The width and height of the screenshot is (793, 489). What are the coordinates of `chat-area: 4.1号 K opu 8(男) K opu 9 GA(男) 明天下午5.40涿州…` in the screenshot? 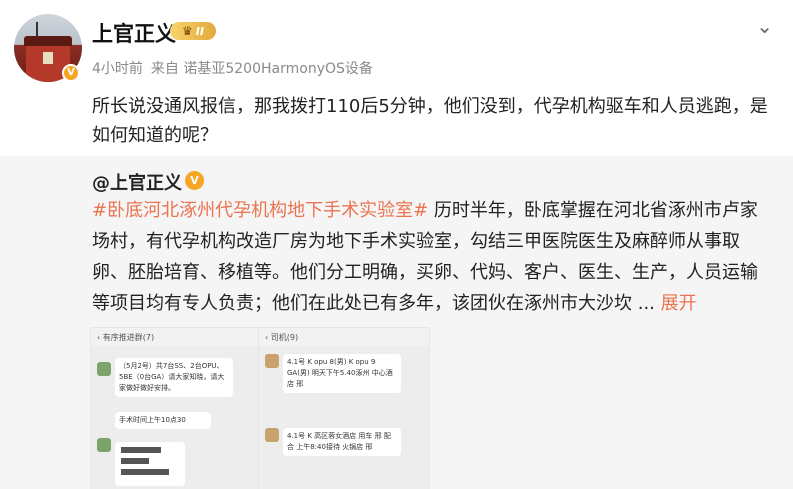 It's located at (344, 417).